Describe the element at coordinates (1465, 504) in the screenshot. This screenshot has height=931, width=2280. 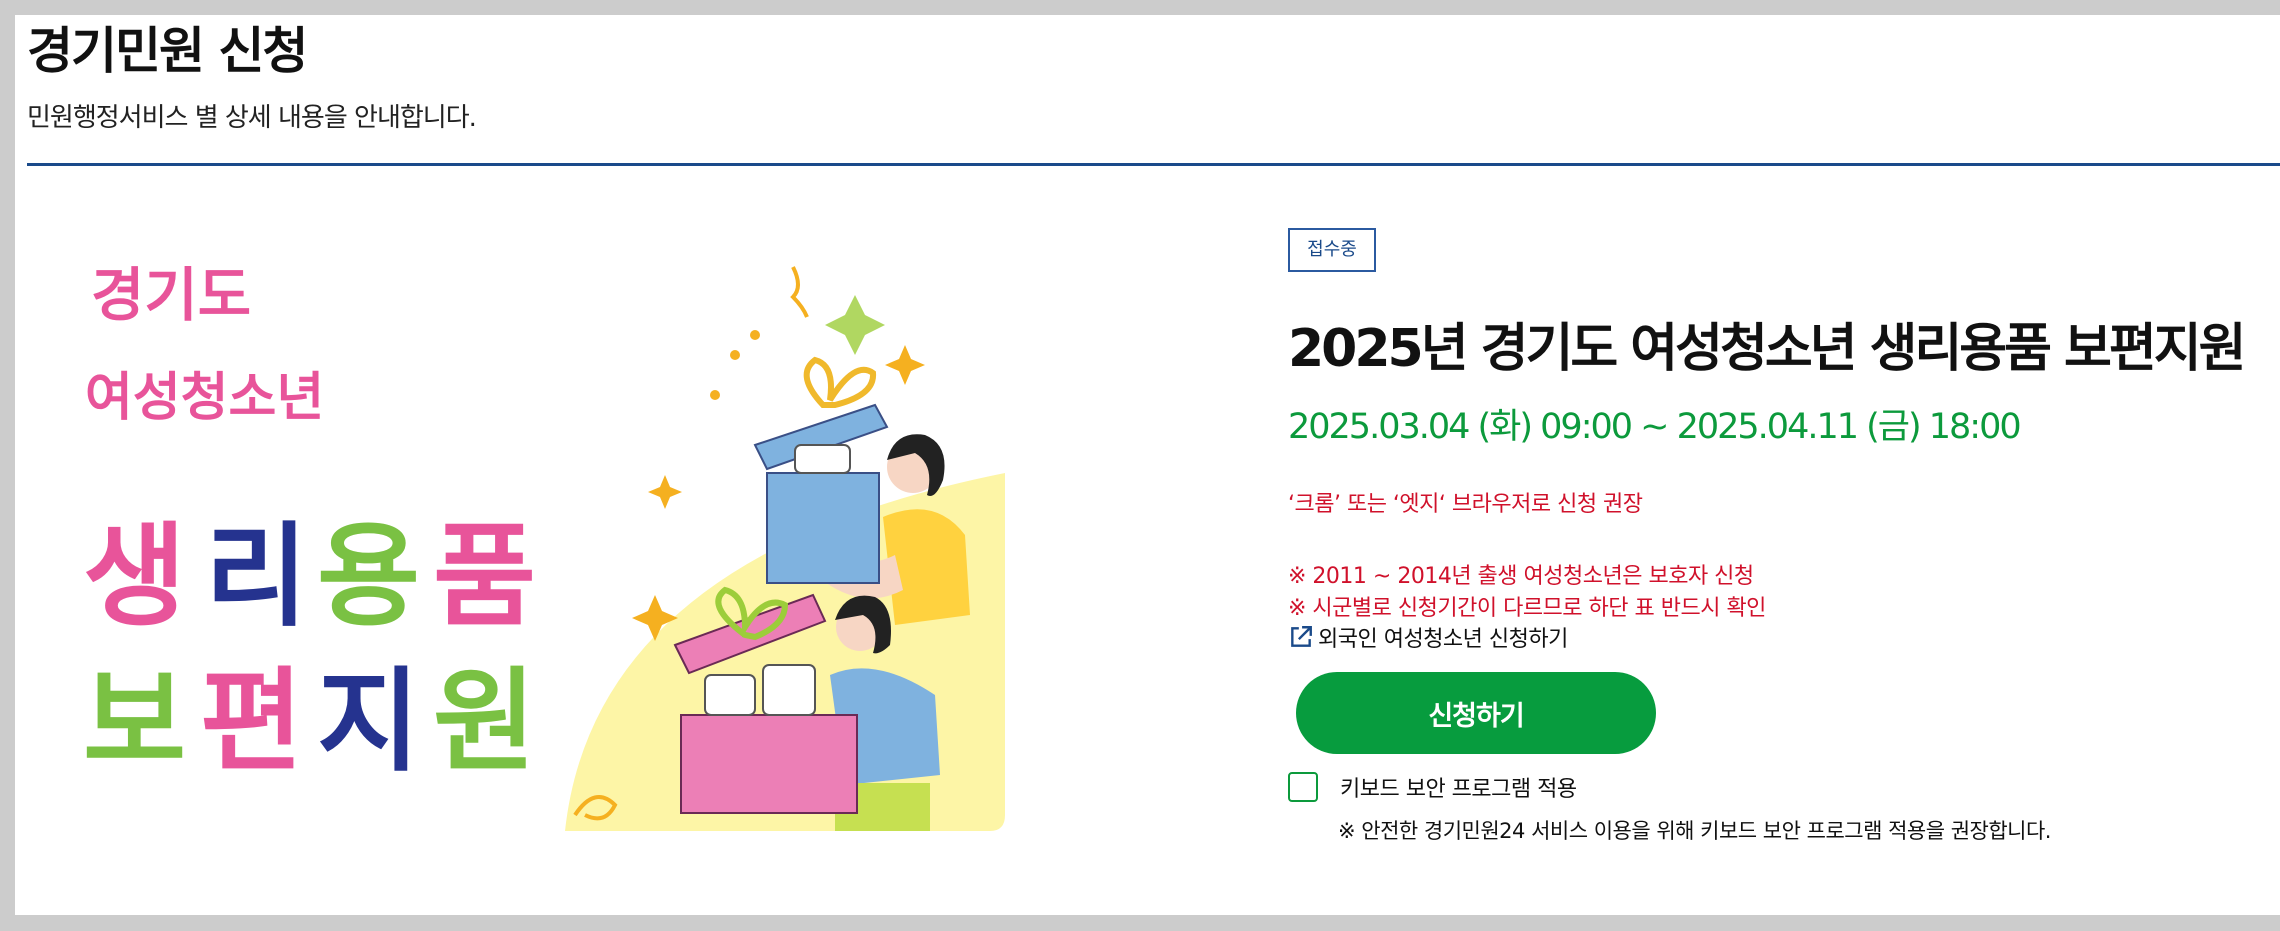
I see `browser-recommendation: ‘크롬’ 또는 ‘엣지‘ 브라우저로 신청 권장` at that location.